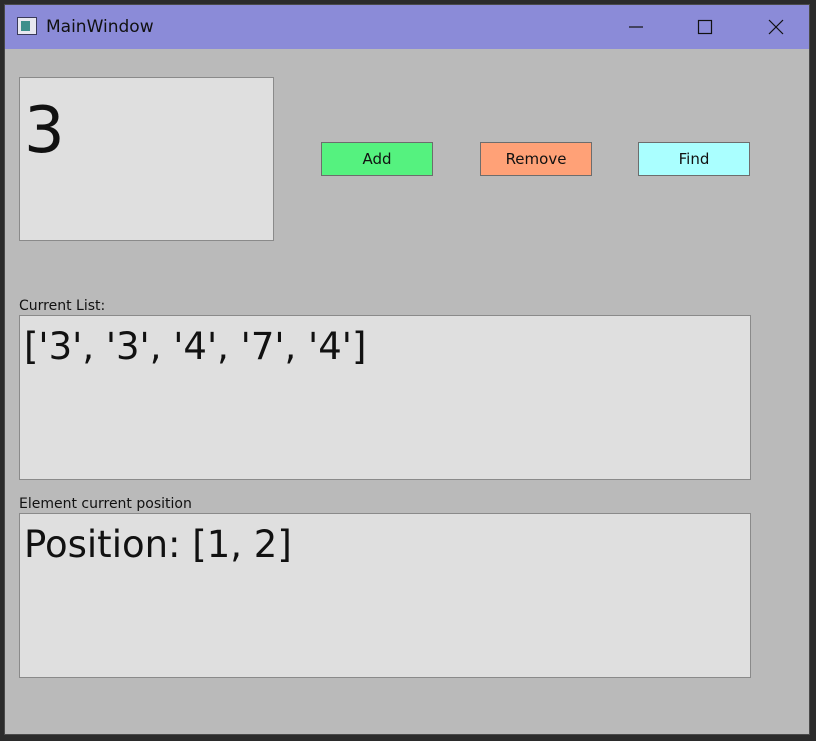  I want to click on add-button: Add, so click(377, 159).